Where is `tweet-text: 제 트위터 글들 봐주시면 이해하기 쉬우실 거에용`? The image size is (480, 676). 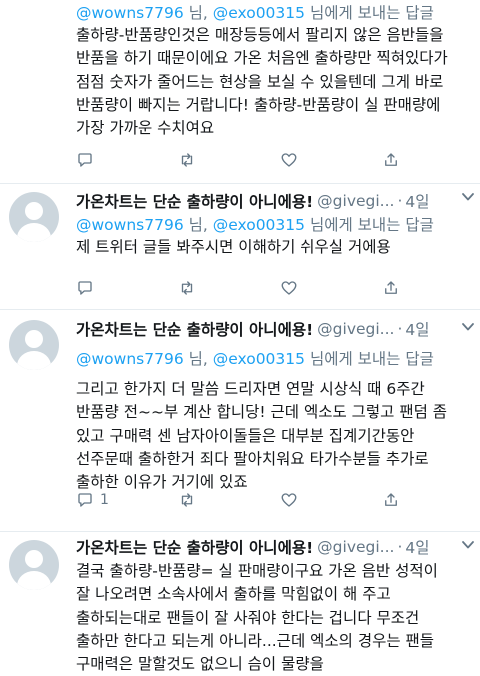
tweet-text: 제 트위터 글들 봐주시면 이해하기 쉬우실 거에용 is located at coordinates (274, 247).